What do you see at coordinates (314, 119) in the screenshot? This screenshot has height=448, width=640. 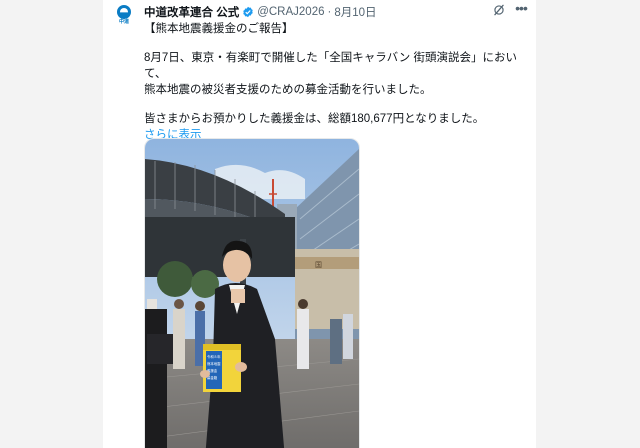 I see `tweet-text-line: 皆さまからお預かりした義援金は、総額180,677円となりました。` at bounding box center [314, 119].